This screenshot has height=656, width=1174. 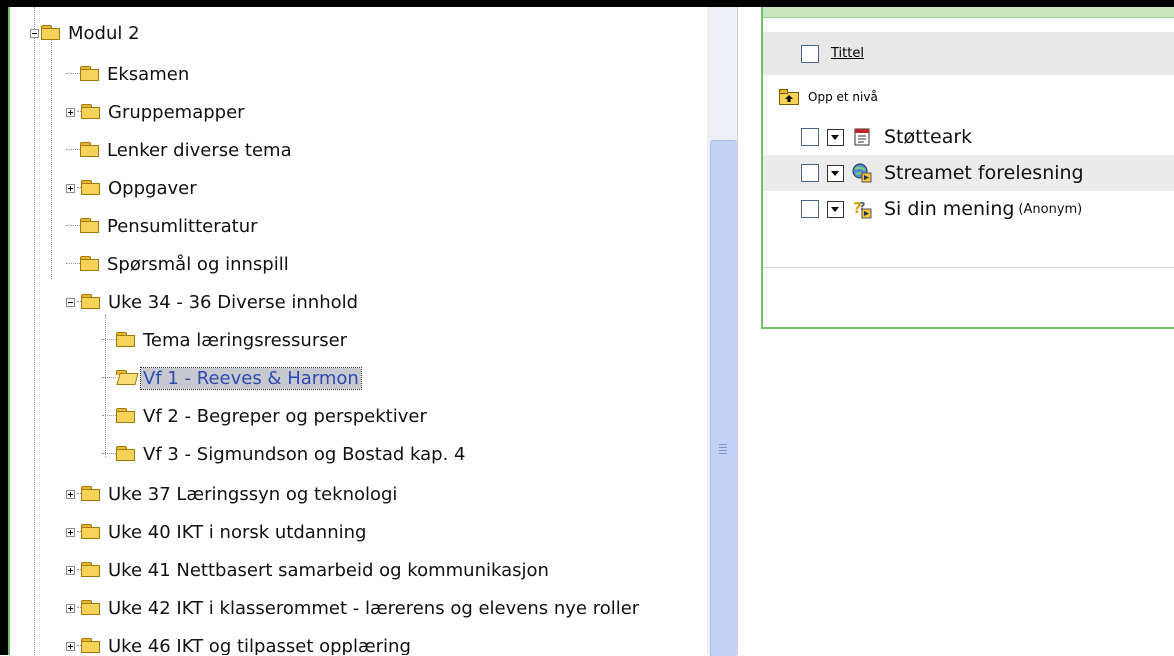 I want to click on tree-item-uke-34-36: Uke 34 - 36 Diverse innhold, so click(x=213, y=302).